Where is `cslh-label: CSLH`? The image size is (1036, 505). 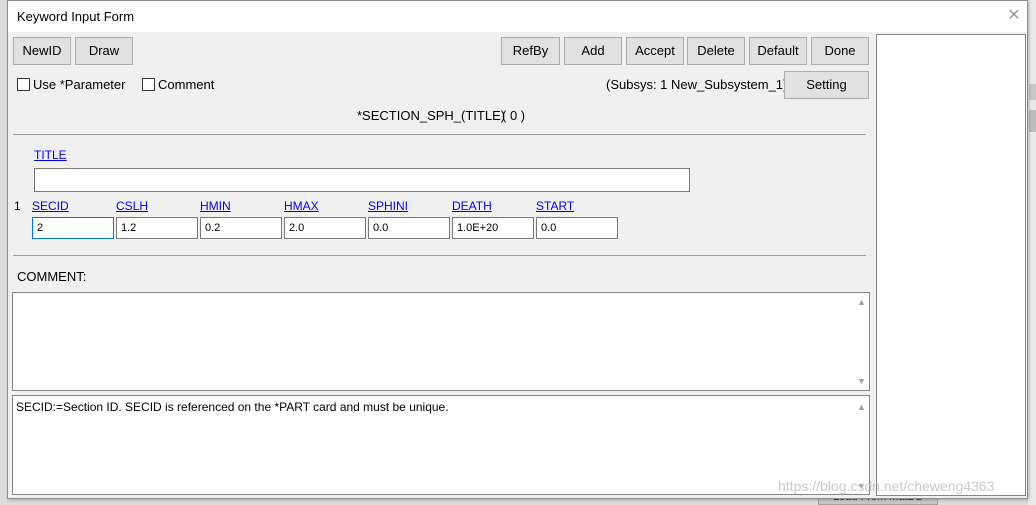
cslh-label: CSLH is located at coordinates (132, 206).